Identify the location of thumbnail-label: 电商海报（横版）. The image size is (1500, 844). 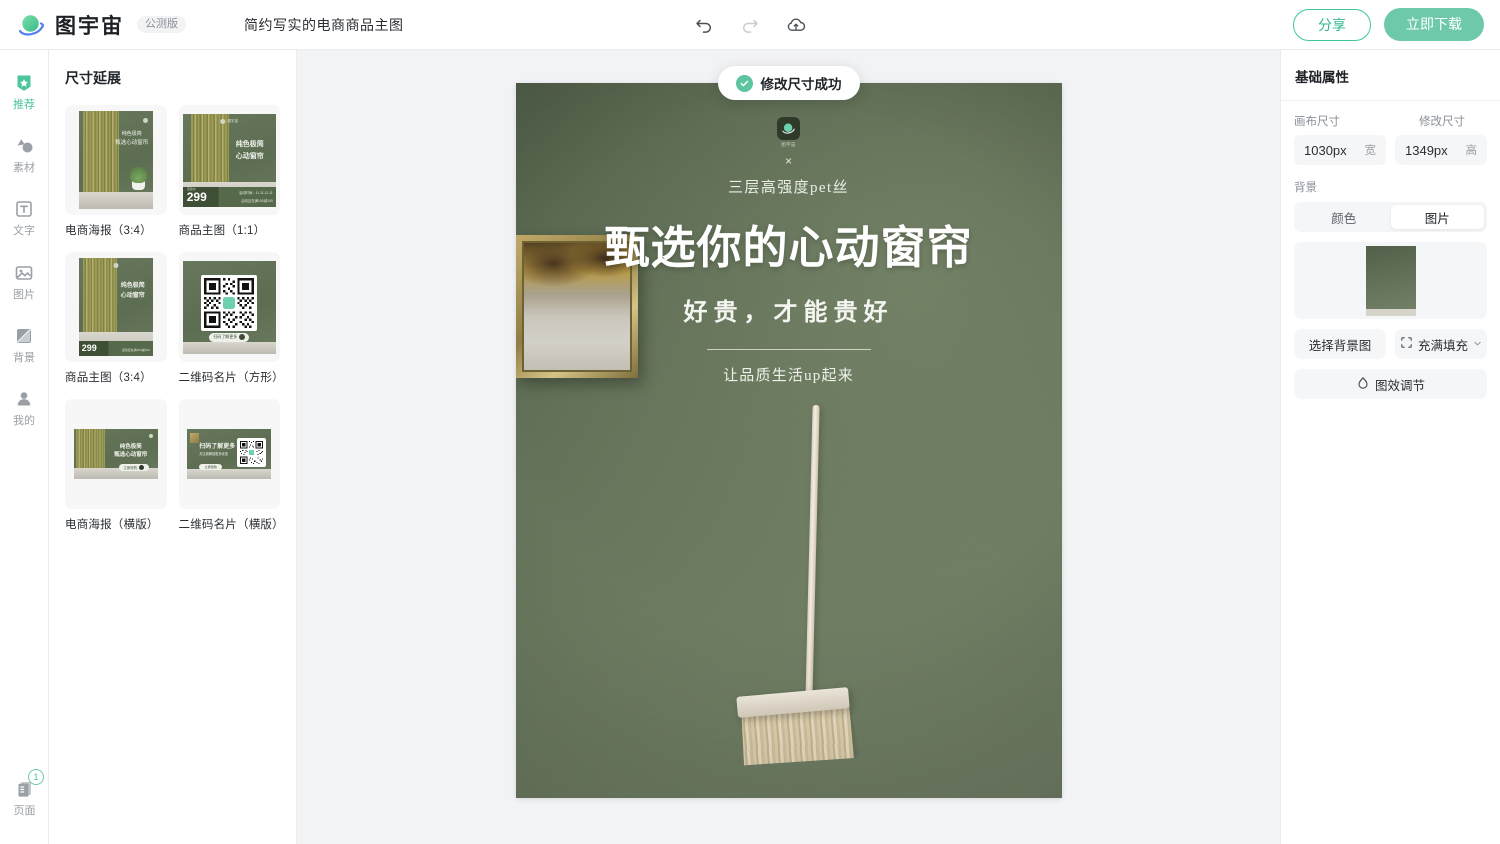
(112, 525).